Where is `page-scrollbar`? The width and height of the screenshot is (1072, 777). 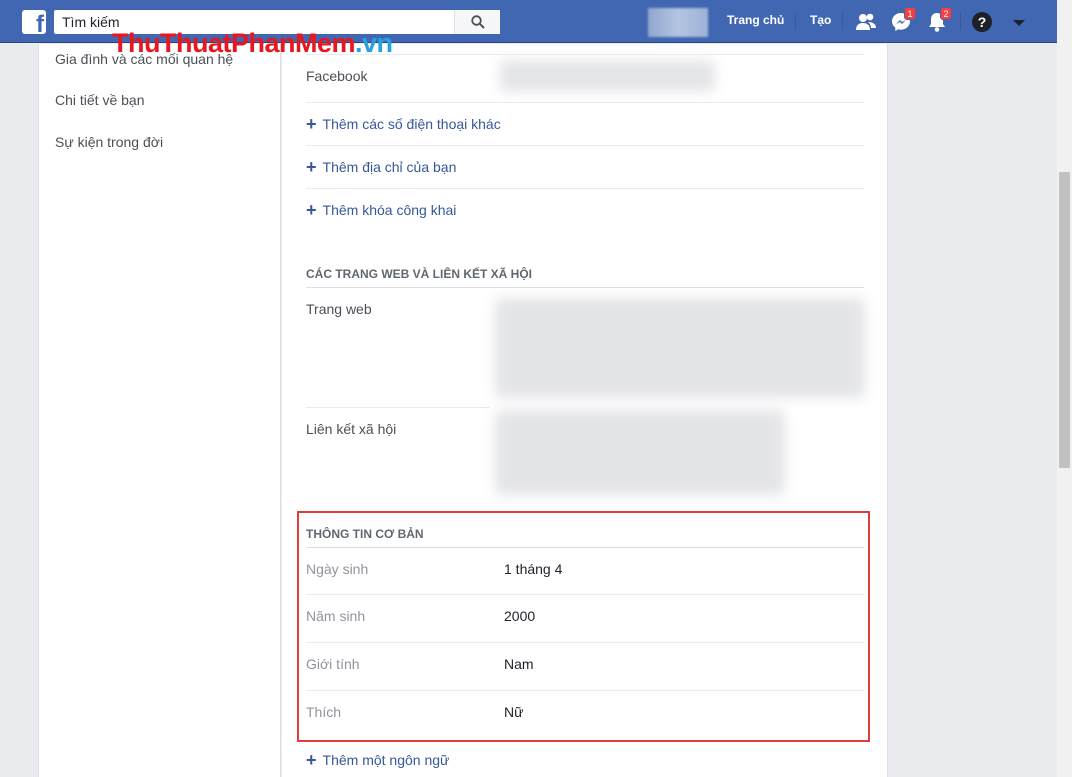 page-scrollbar is located at coordinates (1064, 388).